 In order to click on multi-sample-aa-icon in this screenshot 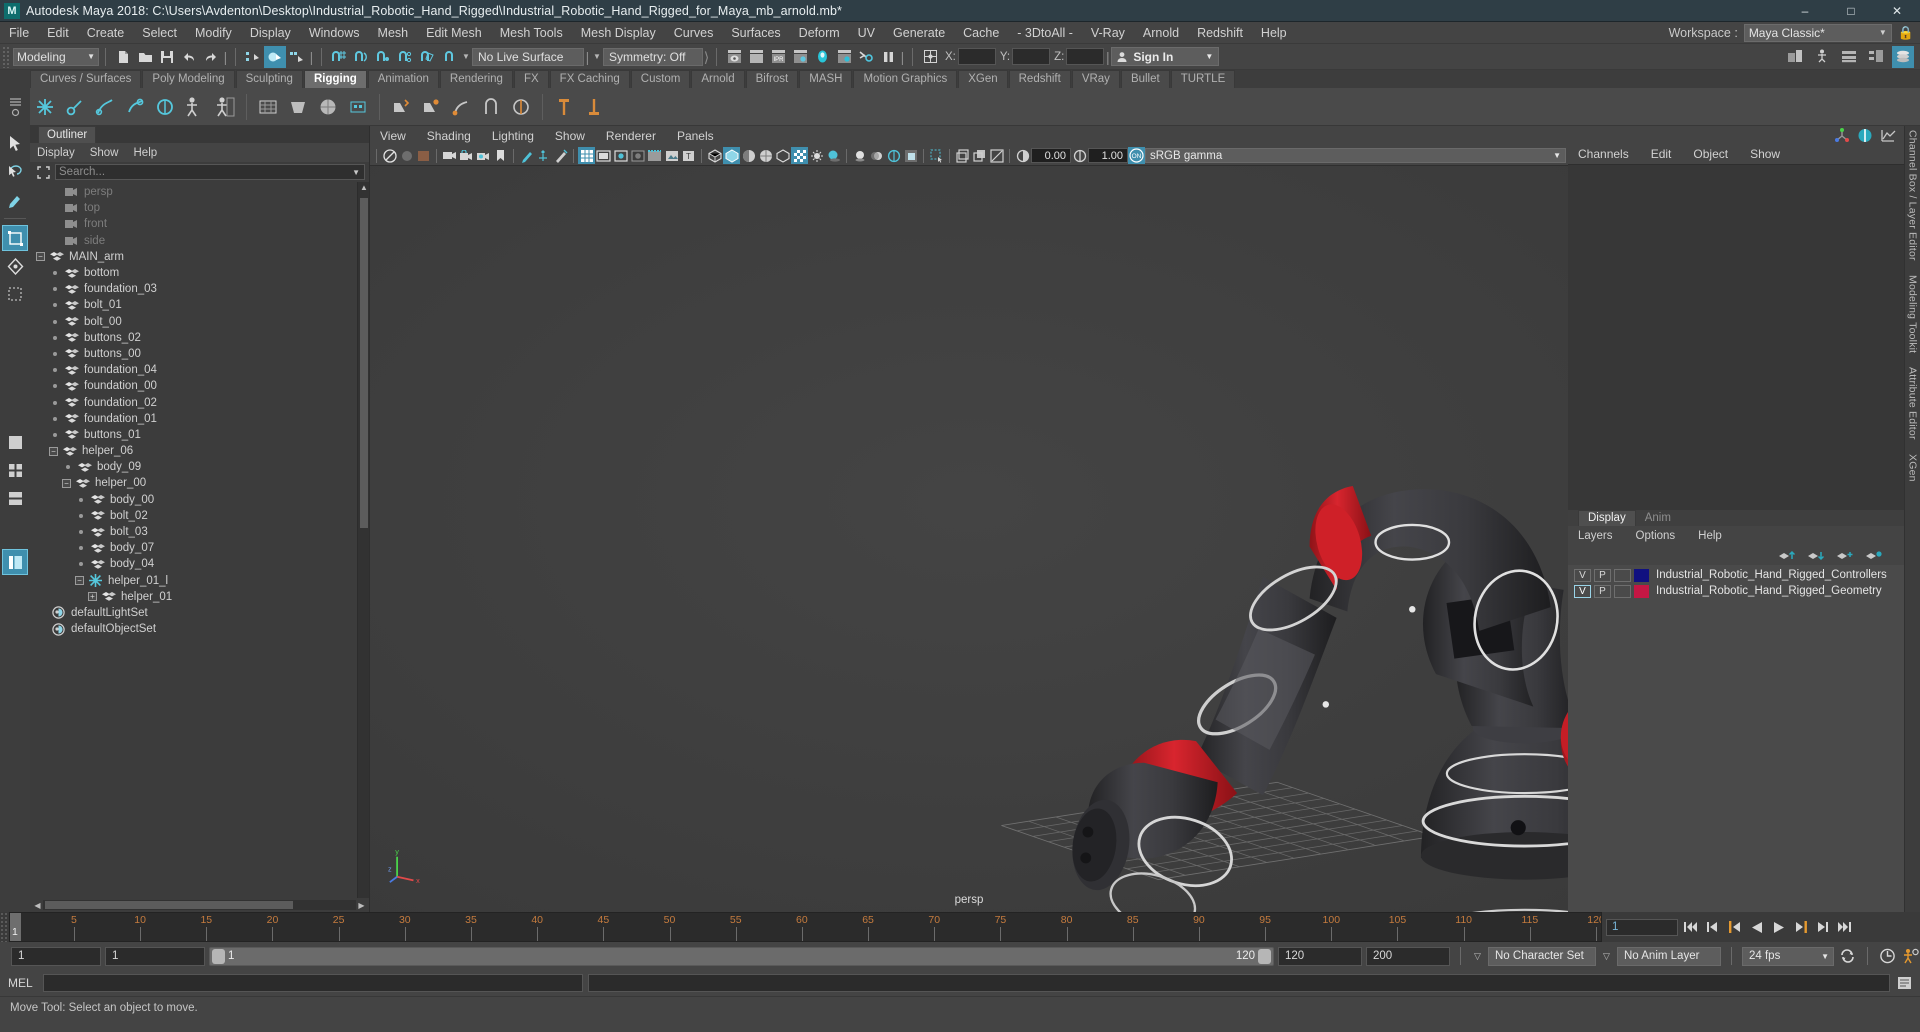, I will do `click(893, 155)`.